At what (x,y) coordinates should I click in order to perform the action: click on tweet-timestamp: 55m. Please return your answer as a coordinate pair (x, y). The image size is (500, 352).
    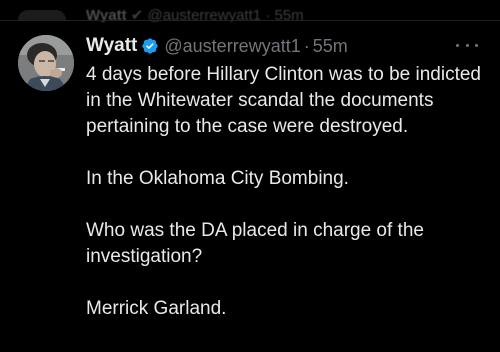
    Looking at the image, I should click on (330, 46).